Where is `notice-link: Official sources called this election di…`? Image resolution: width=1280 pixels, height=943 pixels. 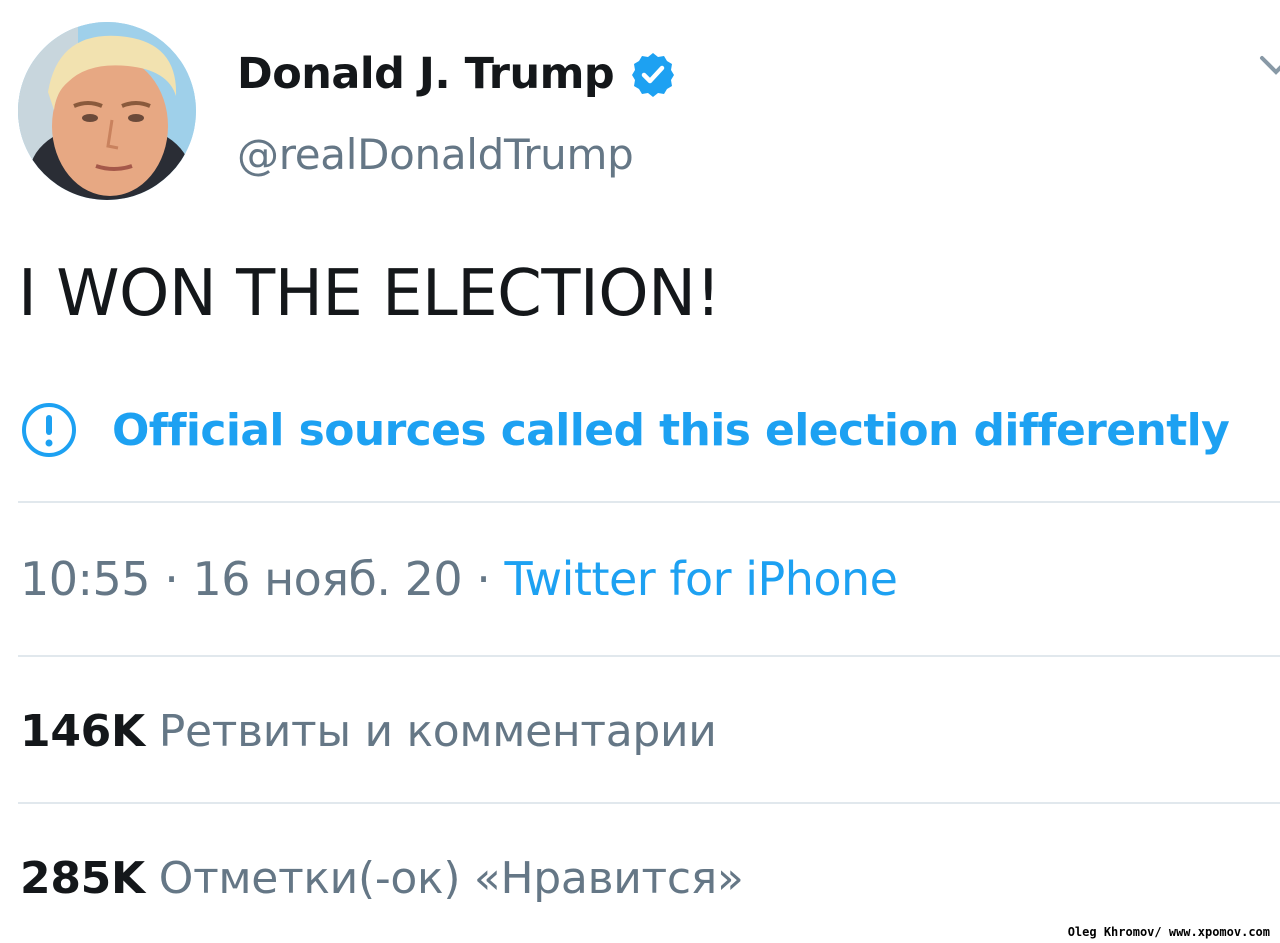 notice-link: Official sources called this election di… is located at coordinates (671, 430).